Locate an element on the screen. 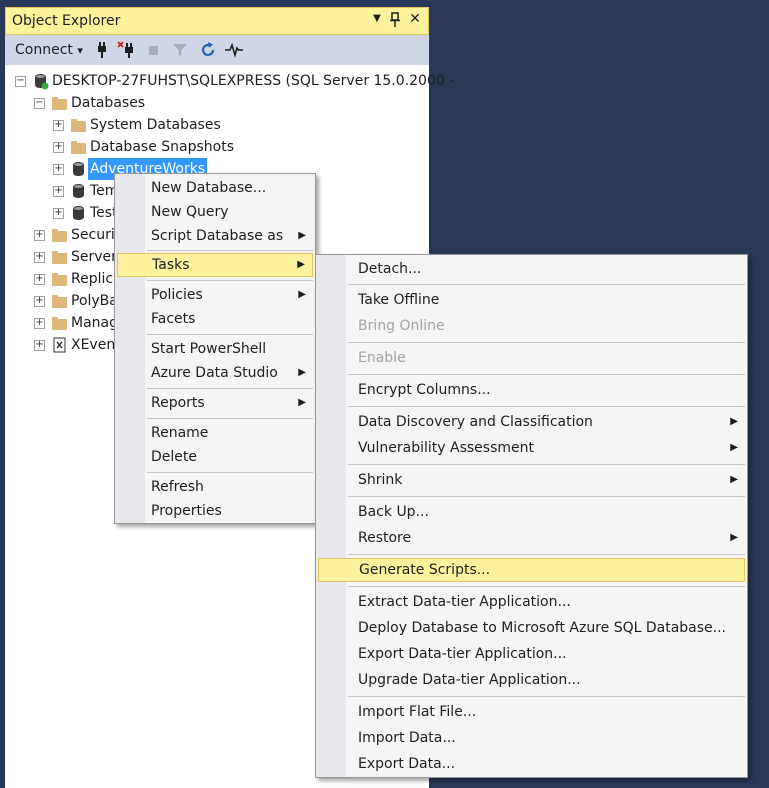  menu-item-start-powershell: Start PowerShell is located at coordinates (215, 349).